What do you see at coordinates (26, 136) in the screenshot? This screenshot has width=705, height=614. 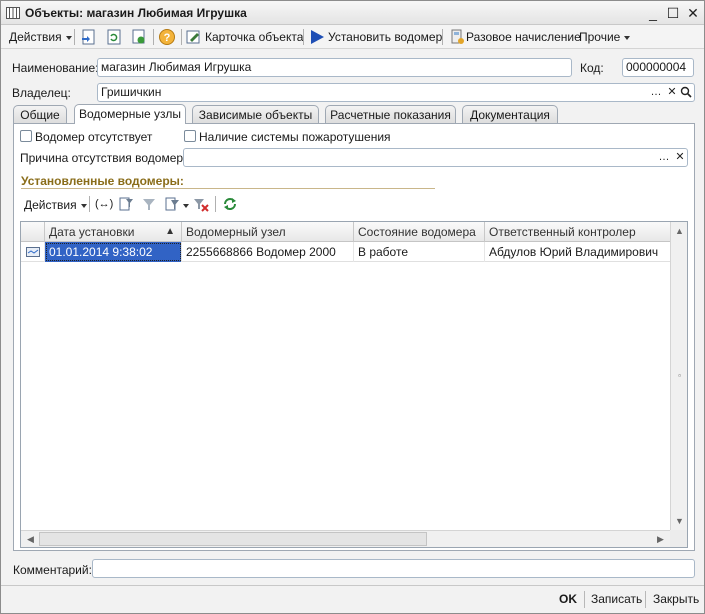 I see `no-meter-checkbox` at bounding box center [26, 136].